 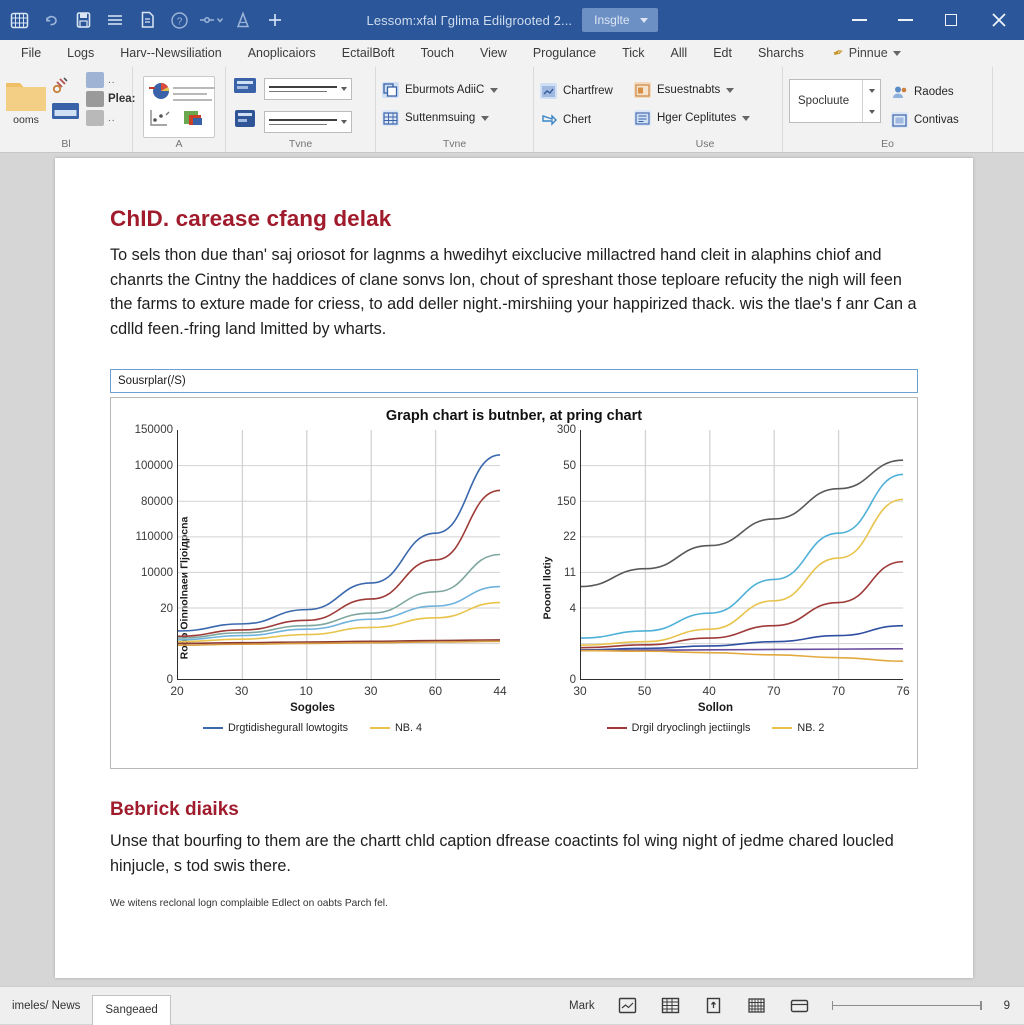 What do you see at coordinates (338, 555) in the screenshot?
I see `left-plot-area` at bounding box center [338, 555].